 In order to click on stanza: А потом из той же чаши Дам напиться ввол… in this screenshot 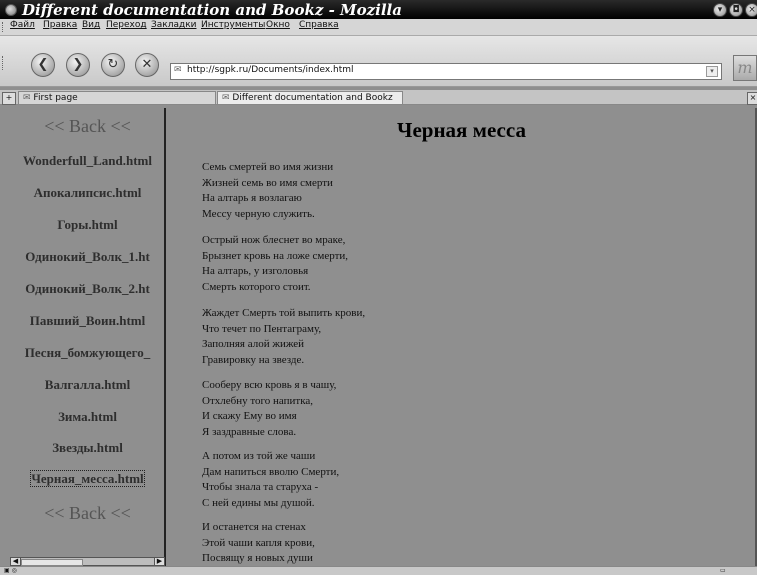, I will do `click(270, 480)`.